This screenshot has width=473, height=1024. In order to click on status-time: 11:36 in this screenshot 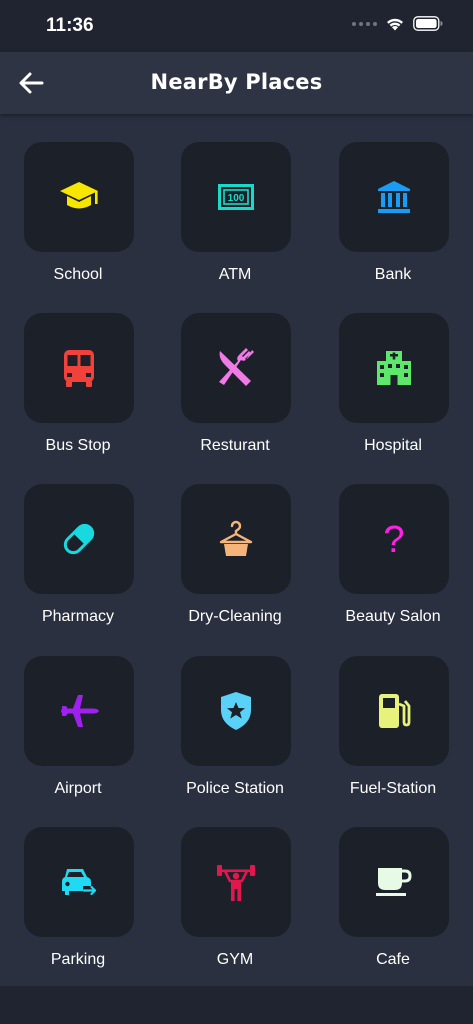, I will do `click(70, 25)`.